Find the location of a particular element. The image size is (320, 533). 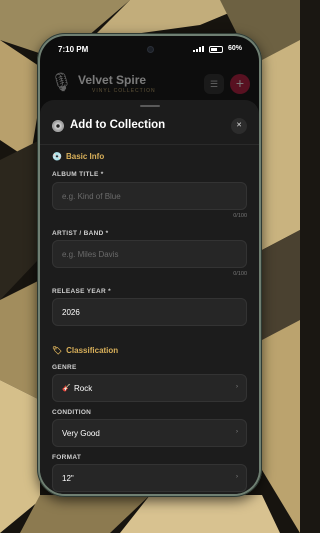

sheet-handle is located at coordinates (150, 106).